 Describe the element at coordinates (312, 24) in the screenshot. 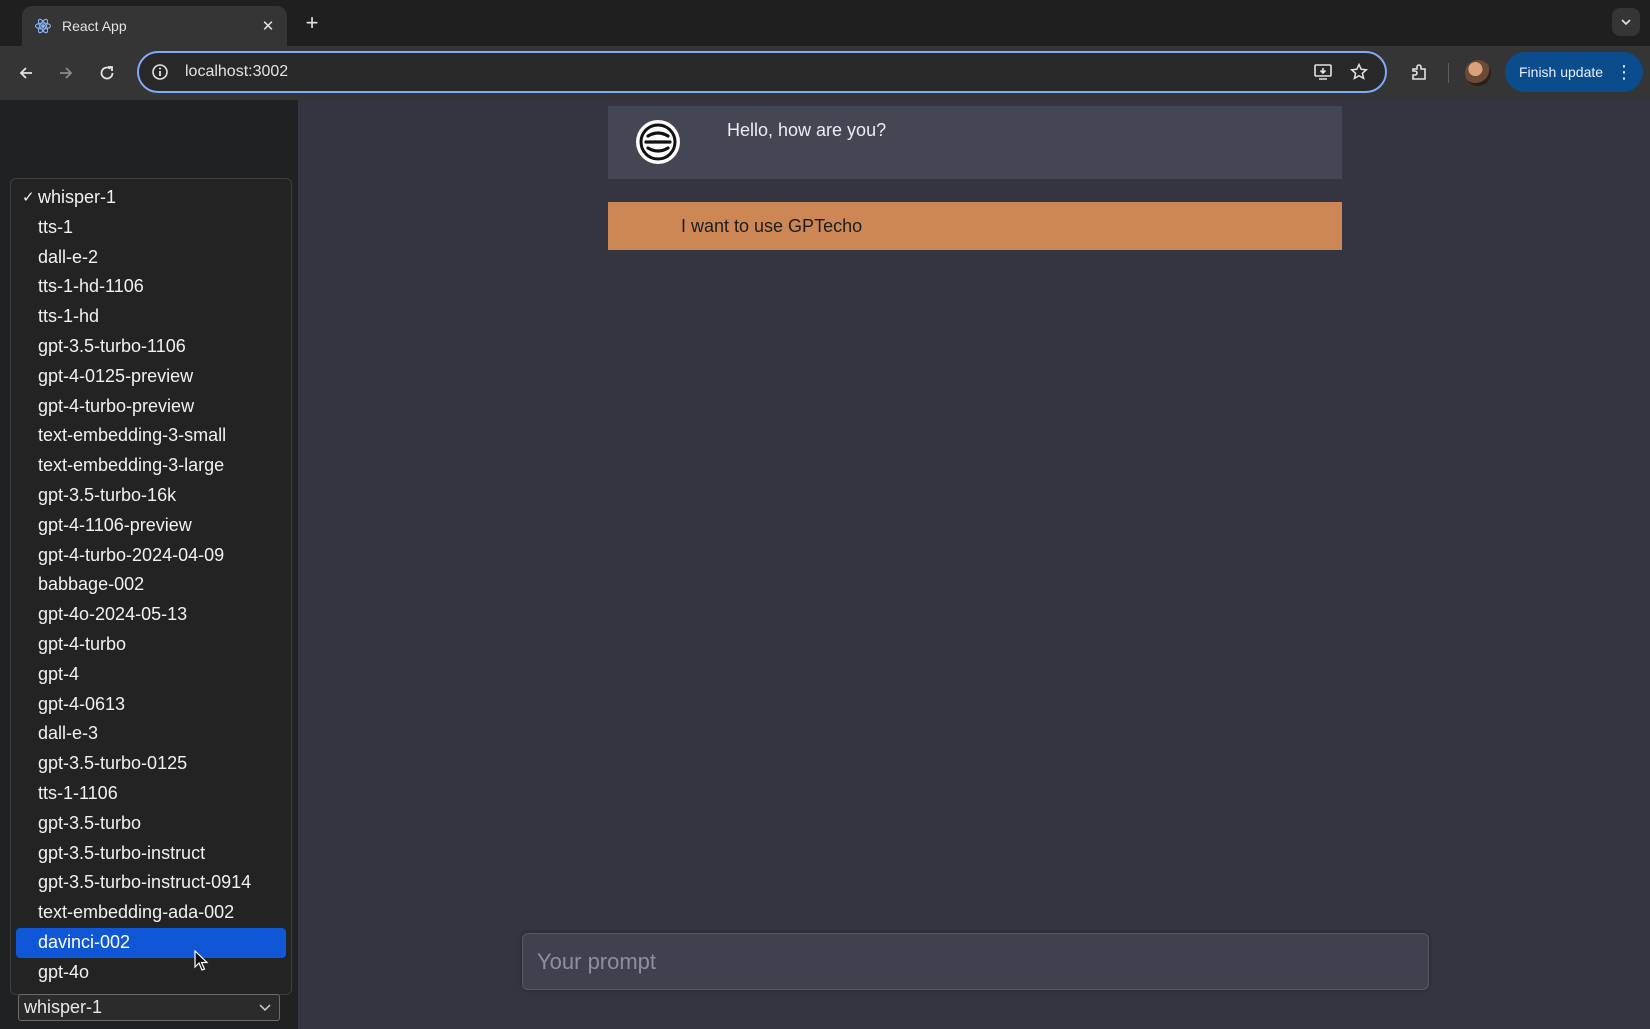

I see `new-tab-icon: +` at that location.